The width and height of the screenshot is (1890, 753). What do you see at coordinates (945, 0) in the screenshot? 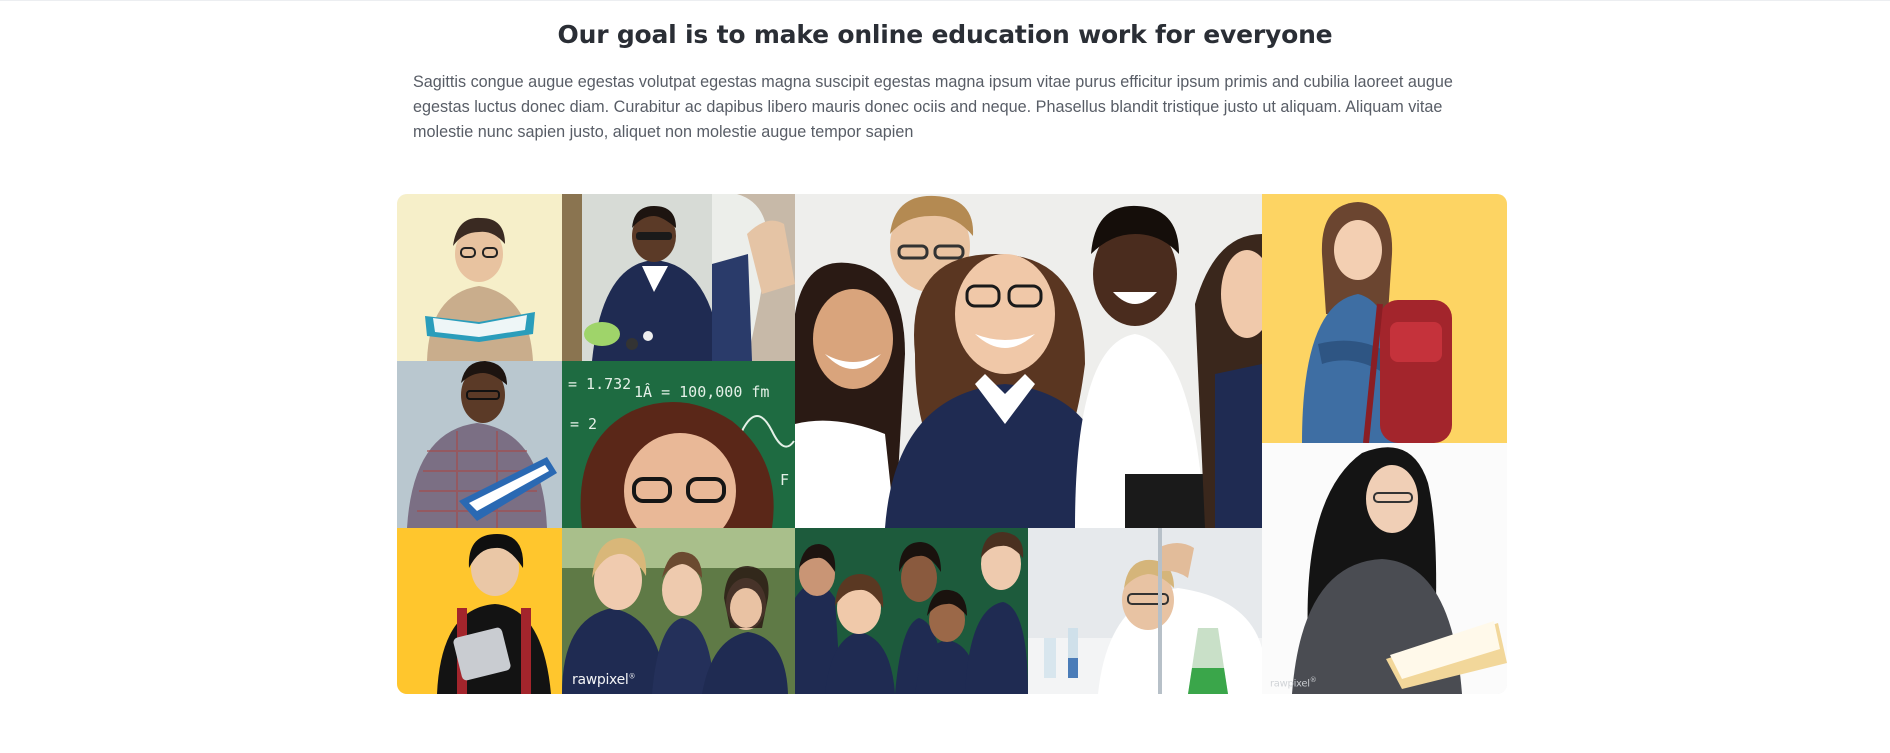
I see `top-divider` at bounding box center [945, 0].